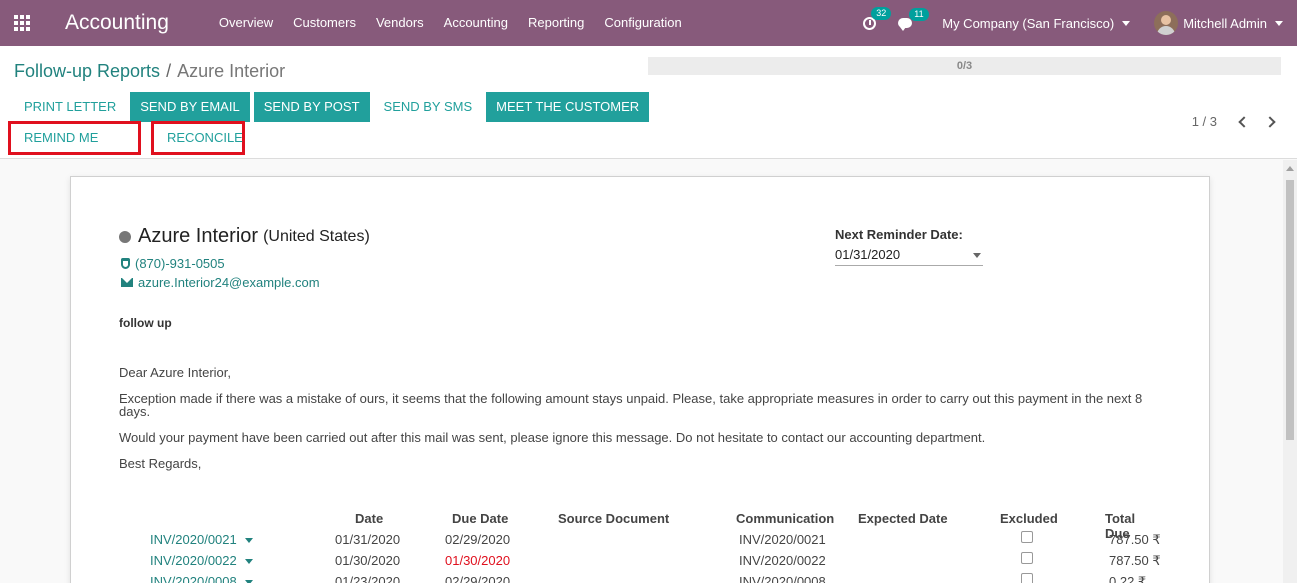  What do you see at coordinates (231, 71) in the screenshot?
I see `breadcrumb-current: Azure Interior` at bounding box center [231, 71].